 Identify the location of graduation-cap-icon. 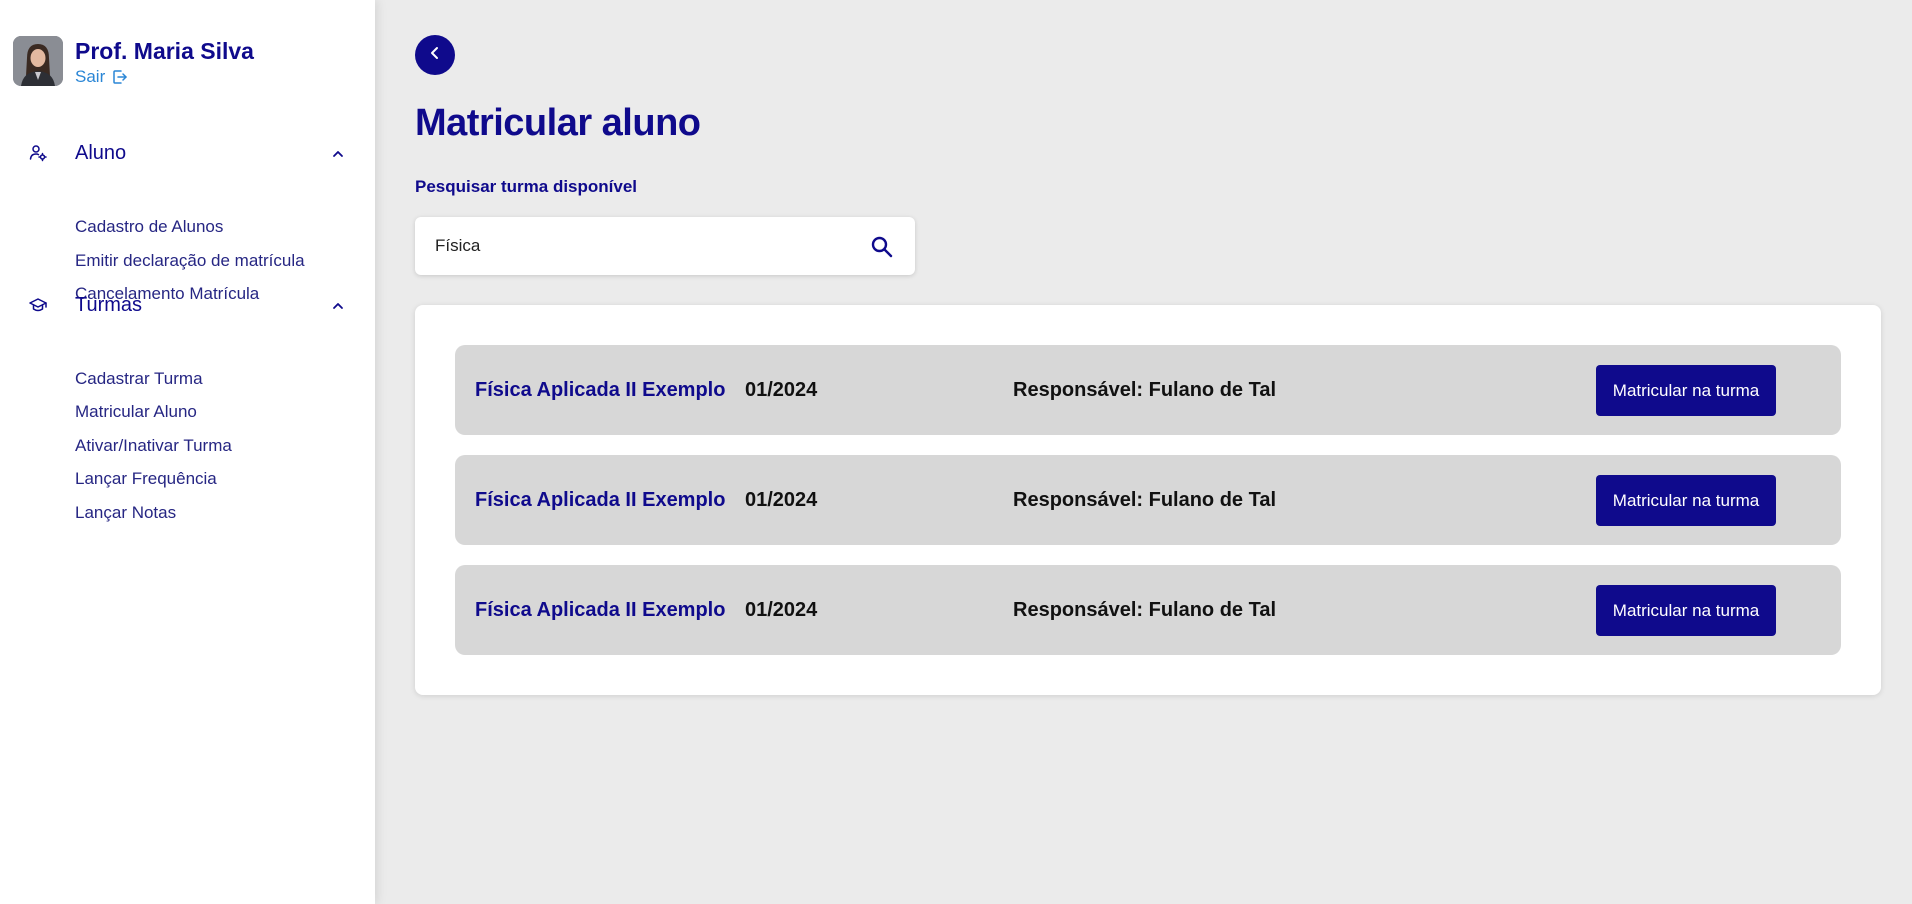
(38, 305).